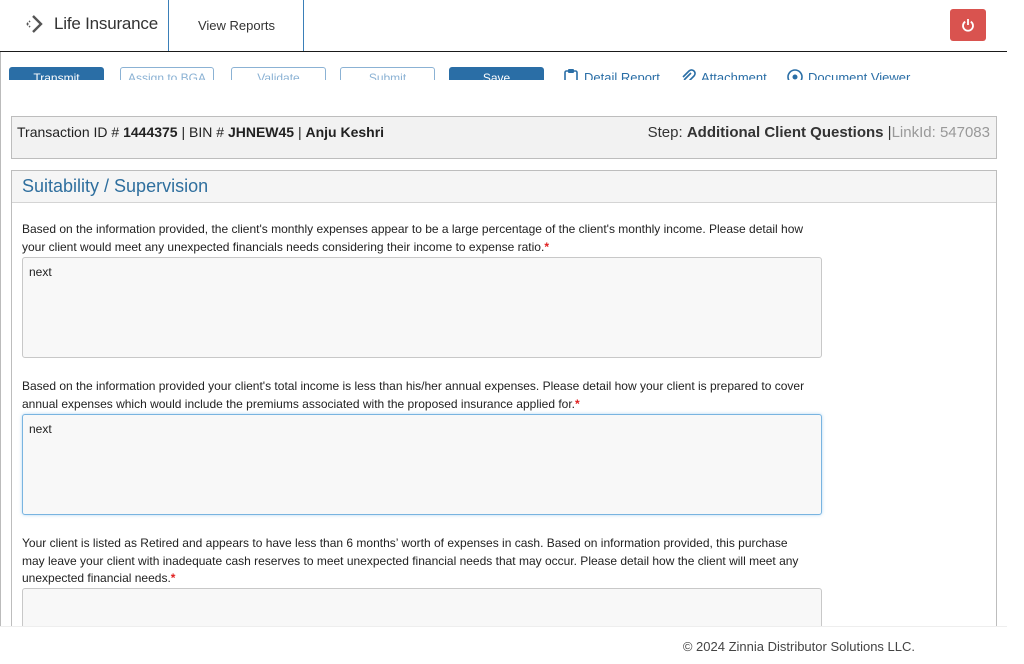  Describe the element at coordinates (504, 187) in the screenshot. I see `section-title: Suitability / Supervision` at that location.